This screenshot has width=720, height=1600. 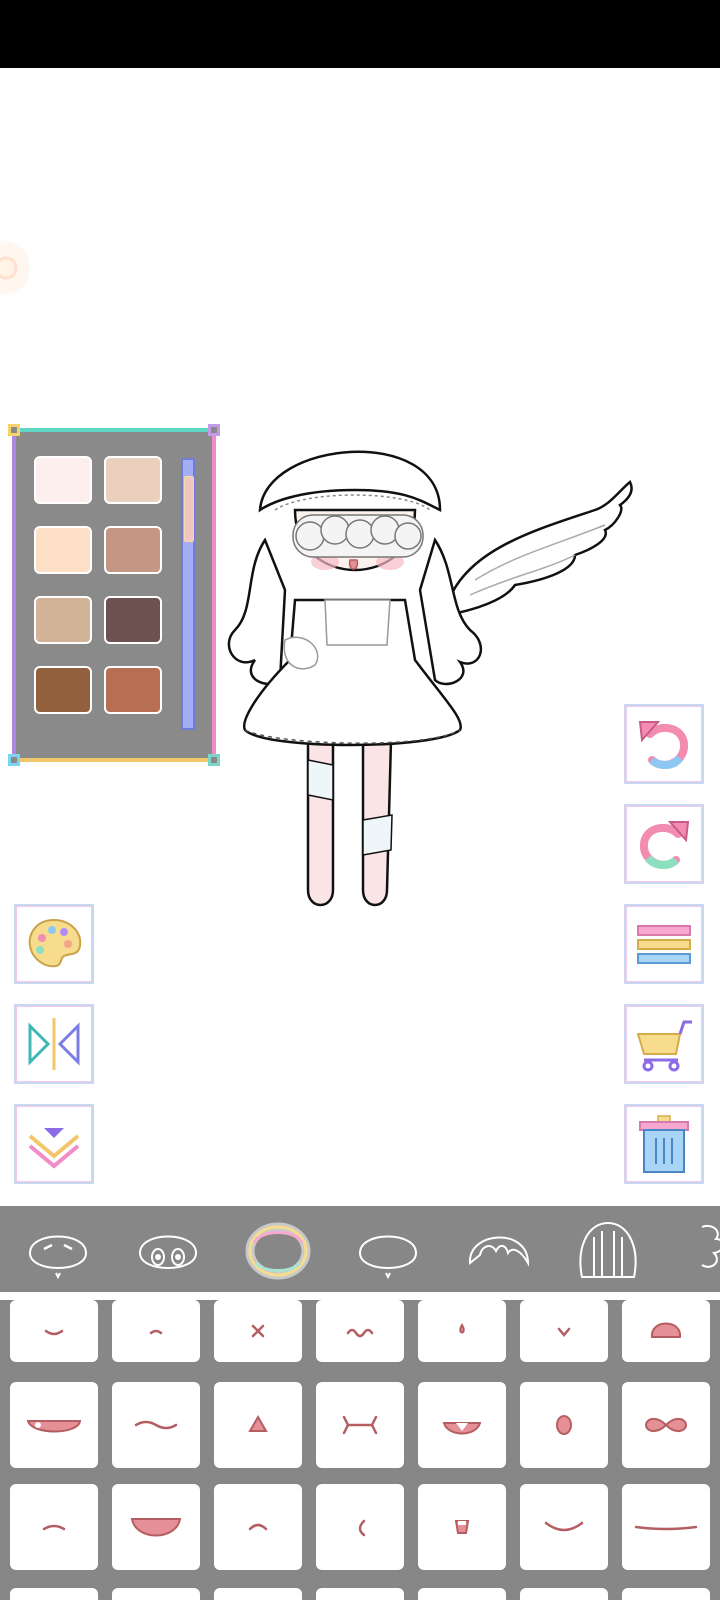 I want to click on mouth-open-wide-icon, so click(x=156, y=1527).